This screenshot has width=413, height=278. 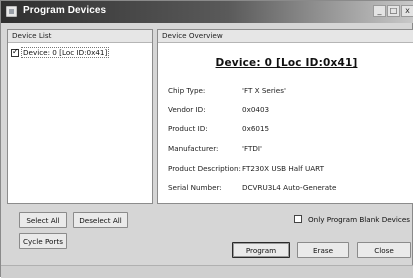 I want to click on overview-title: Device: 0 [Loc ID:0x41], so click(x=286, y=63).